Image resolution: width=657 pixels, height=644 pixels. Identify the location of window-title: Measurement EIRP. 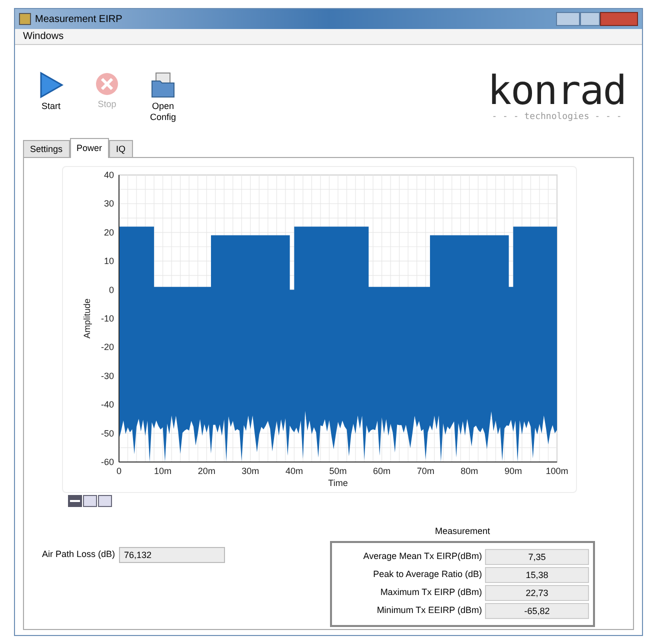
(78, 19).